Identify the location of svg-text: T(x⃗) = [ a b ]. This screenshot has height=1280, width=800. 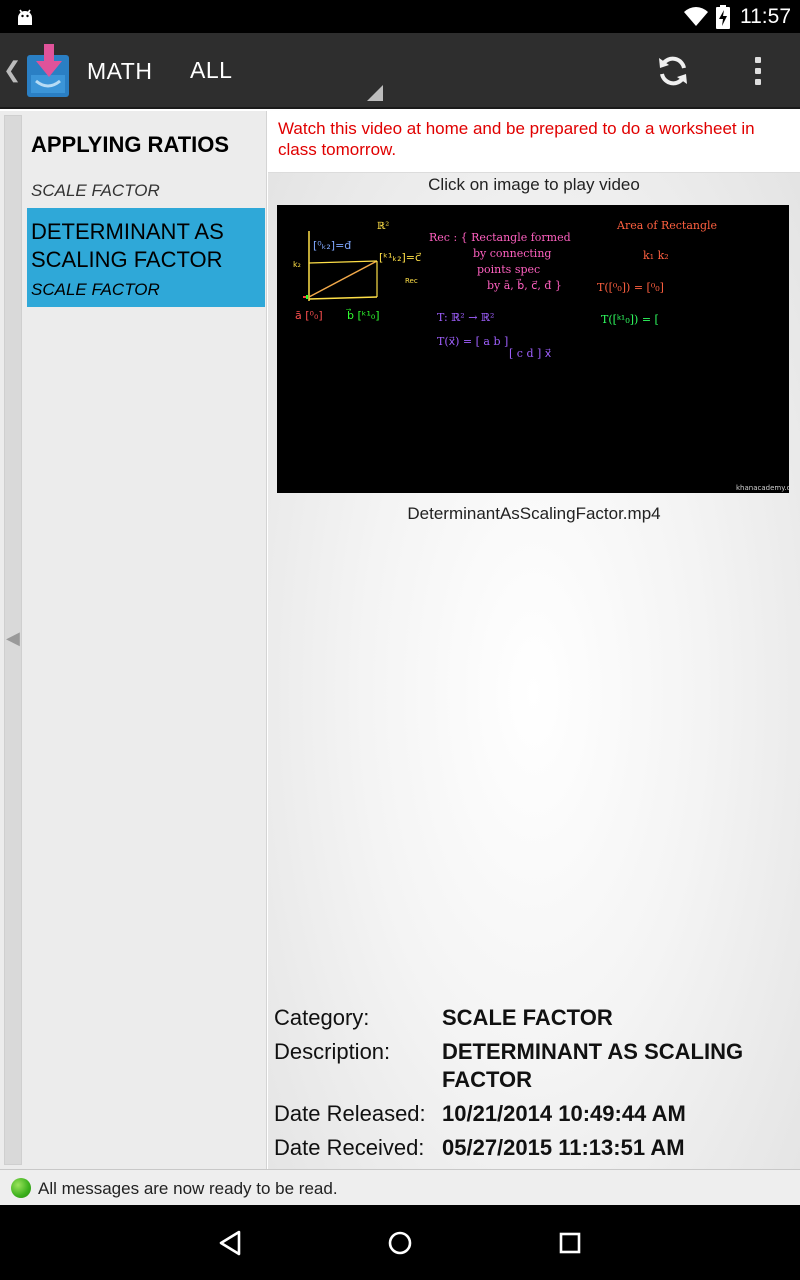
(472, 341).